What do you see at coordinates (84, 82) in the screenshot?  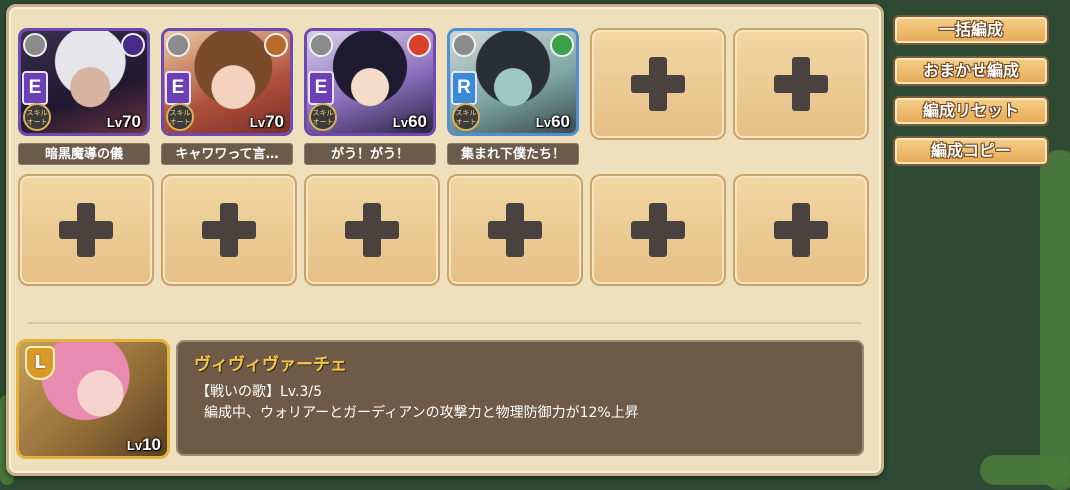 I see `unit-card-1: E スキル オート Lv70` at bounding box center [84, 82].